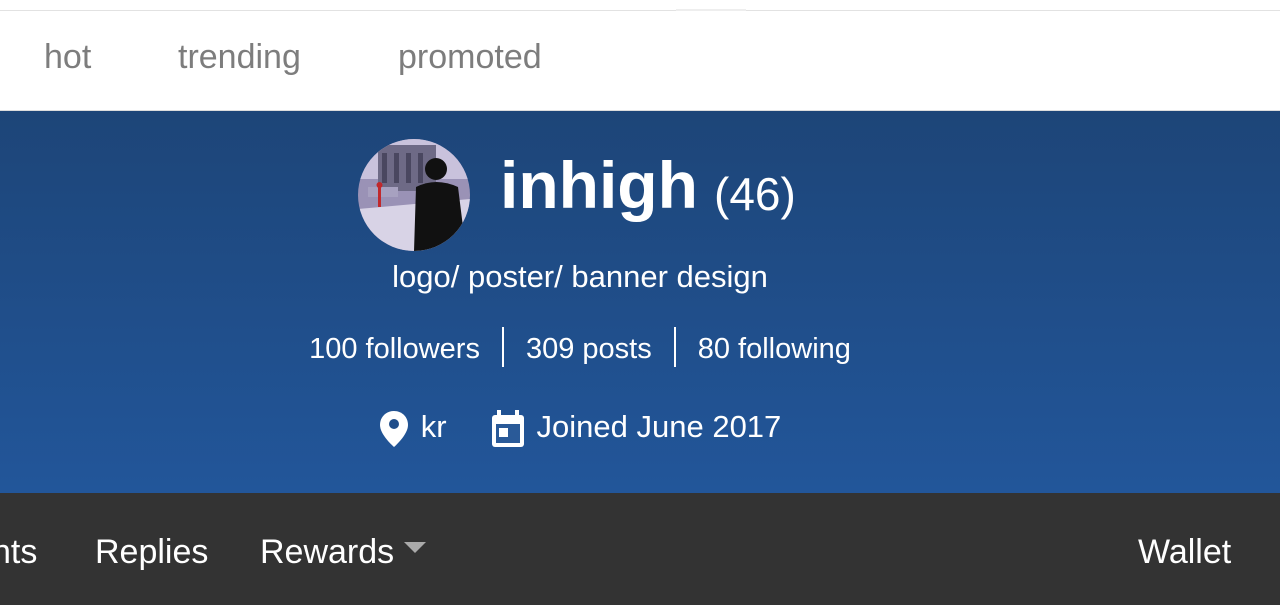 Image resolution: width=1280 pixels, height=605 pixels. What do you see at coordinates (755, 194) in the screenshot?
I see `reputation-score: (46)` at bounding box center [755, 194].